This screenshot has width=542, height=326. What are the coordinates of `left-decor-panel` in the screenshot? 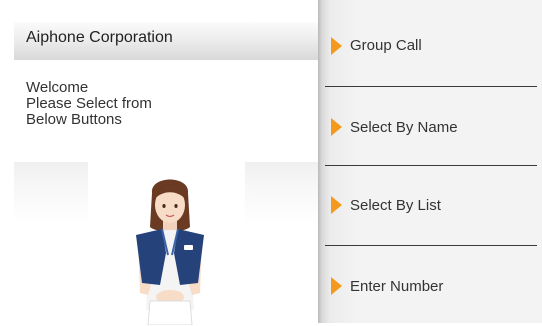 It's located at (51, 193).